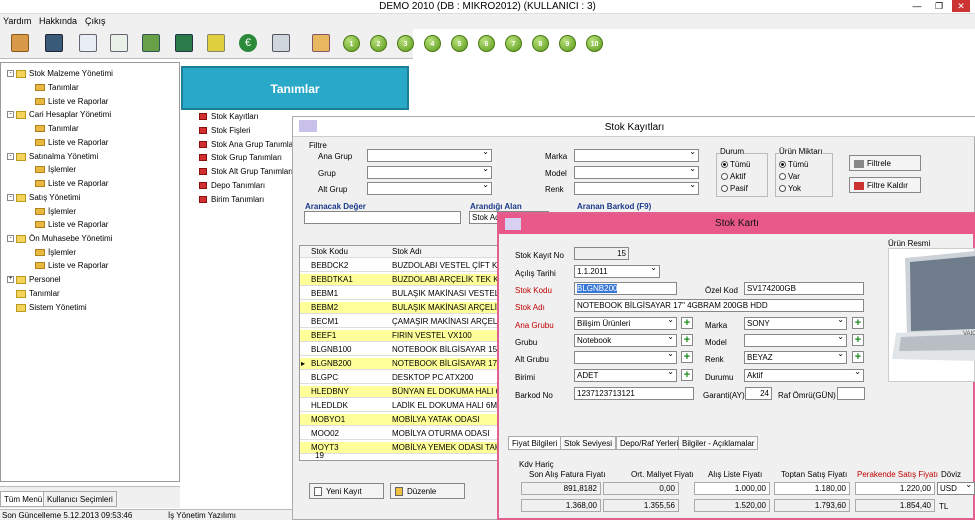 The height and width of the screenshot is (520, 975). What do you see at coordinates (789, 176) in the screenshot?
I see `miktar-var: Var` at bounding box center [789, 176].